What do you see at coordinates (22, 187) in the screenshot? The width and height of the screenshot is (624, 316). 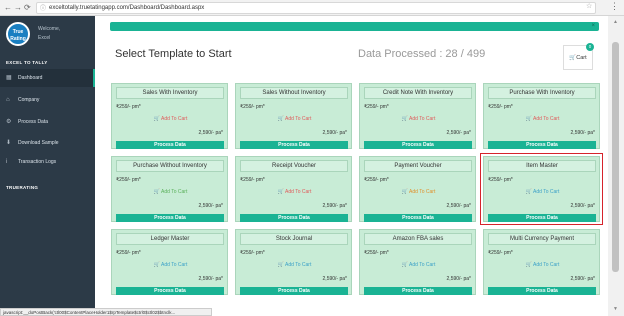 I see `section-truerating: TRUERATING` at bounding box center [22, 187].